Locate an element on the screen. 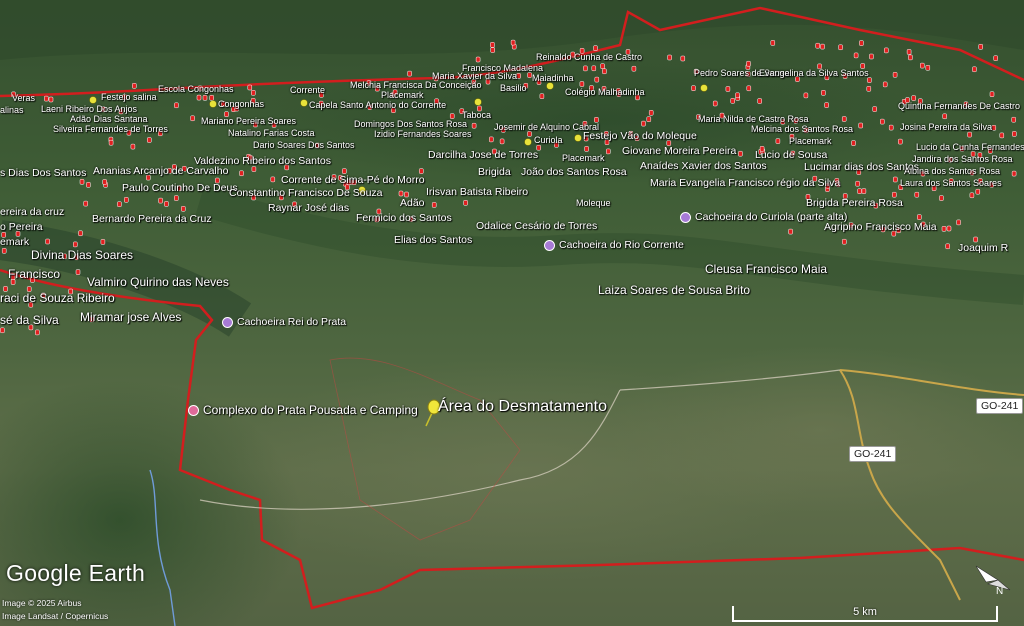  place-label: Constantino Francisco De Souza is located at coordinates (306, 193).